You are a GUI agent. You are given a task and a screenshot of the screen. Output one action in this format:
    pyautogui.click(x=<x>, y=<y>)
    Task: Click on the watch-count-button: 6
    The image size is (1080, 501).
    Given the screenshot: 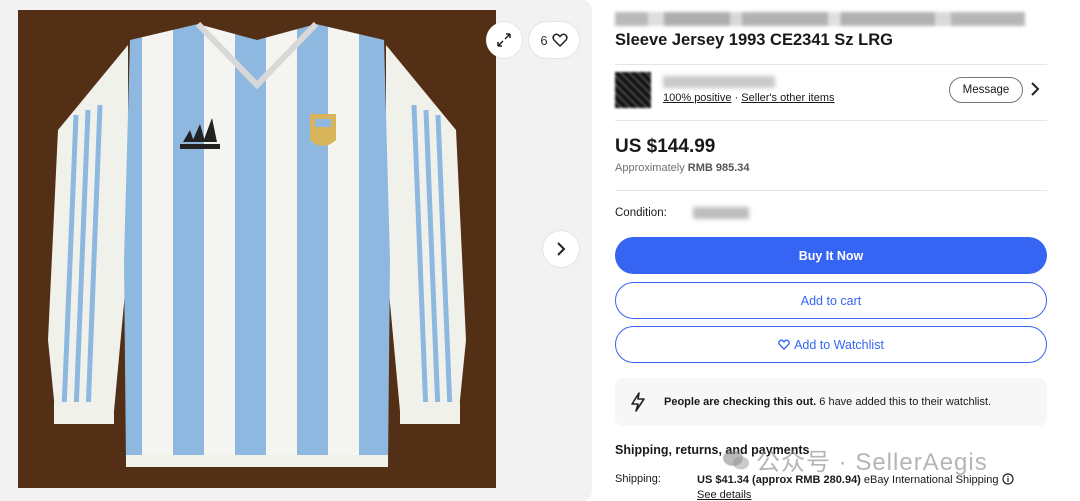 What is the action you would take?
    pyautogui.click(x=554, y=40)
    